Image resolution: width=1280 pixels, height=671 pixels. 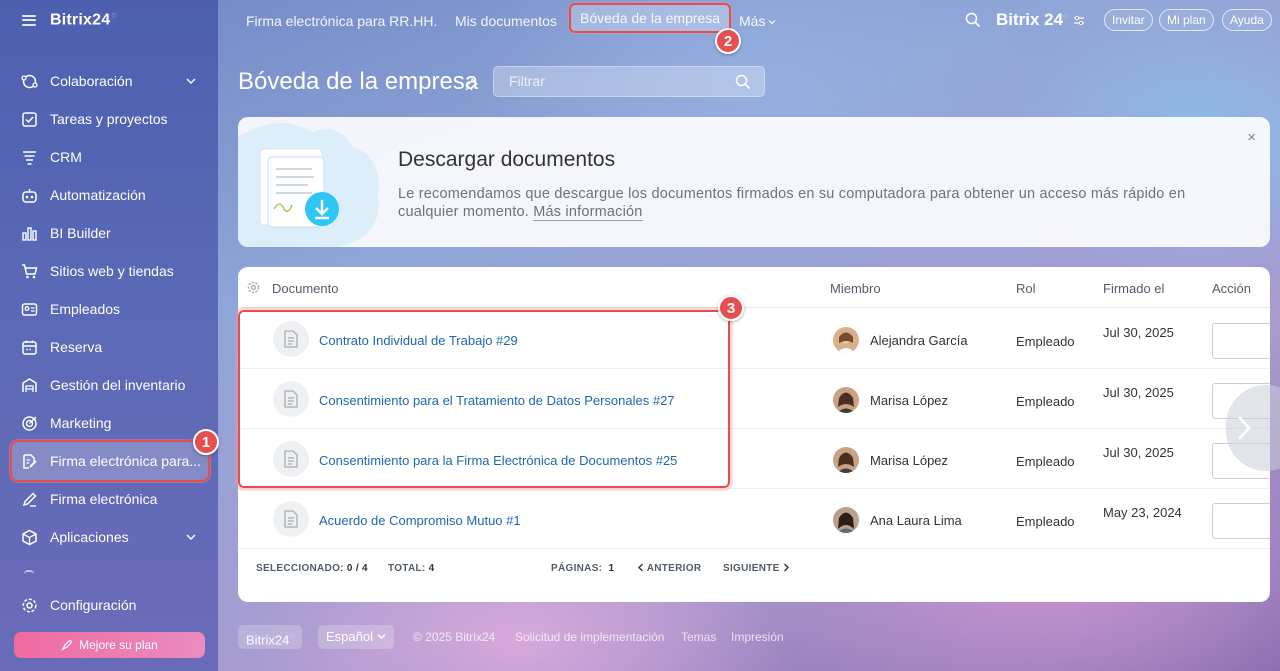 I want to click on banner-title: Descargar documentos, so click(x=507, y=159).